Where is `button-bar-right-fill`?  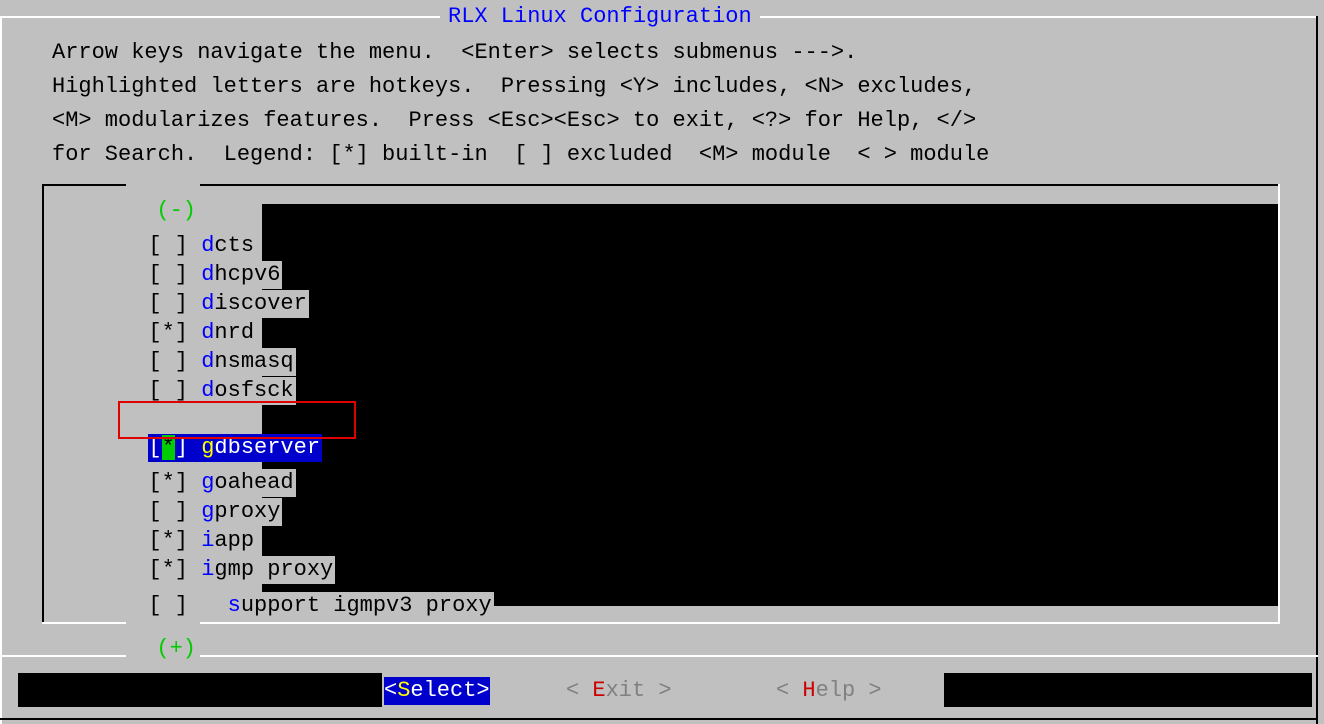
button-bar-right-fill is located at coordinates (1128, 690).